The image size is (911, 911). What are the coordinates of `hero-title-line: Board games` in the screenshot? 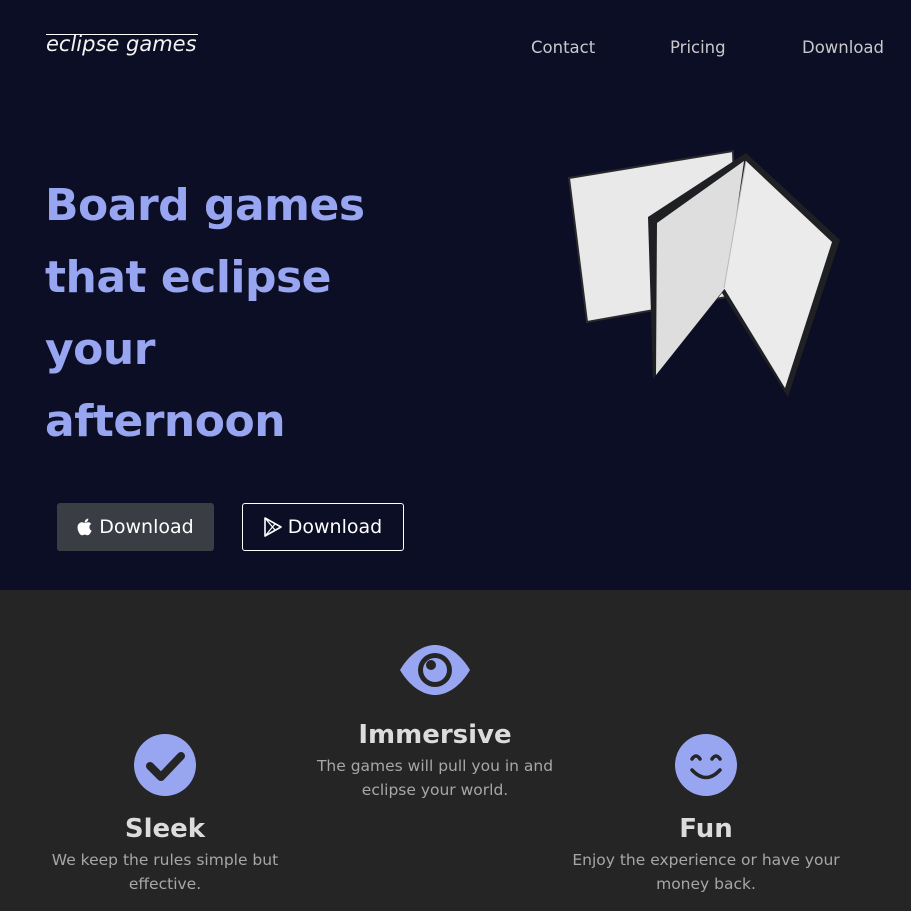 It's located at (205, 205).